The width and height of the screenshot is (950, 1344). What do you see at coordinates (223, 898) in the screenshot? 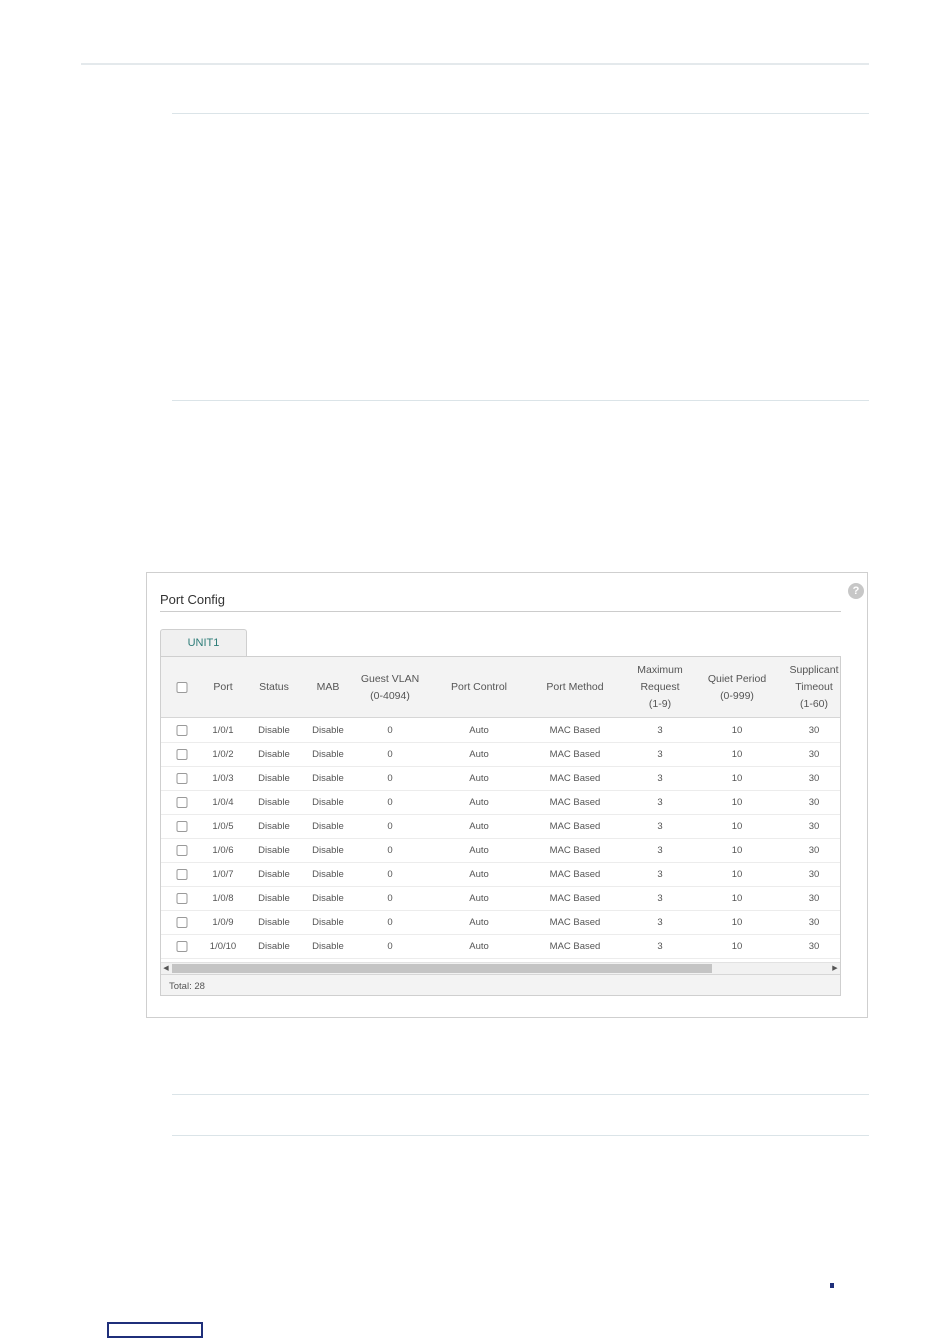
I see `cell-port: 1/0/8` at bounding box center [223, 898].